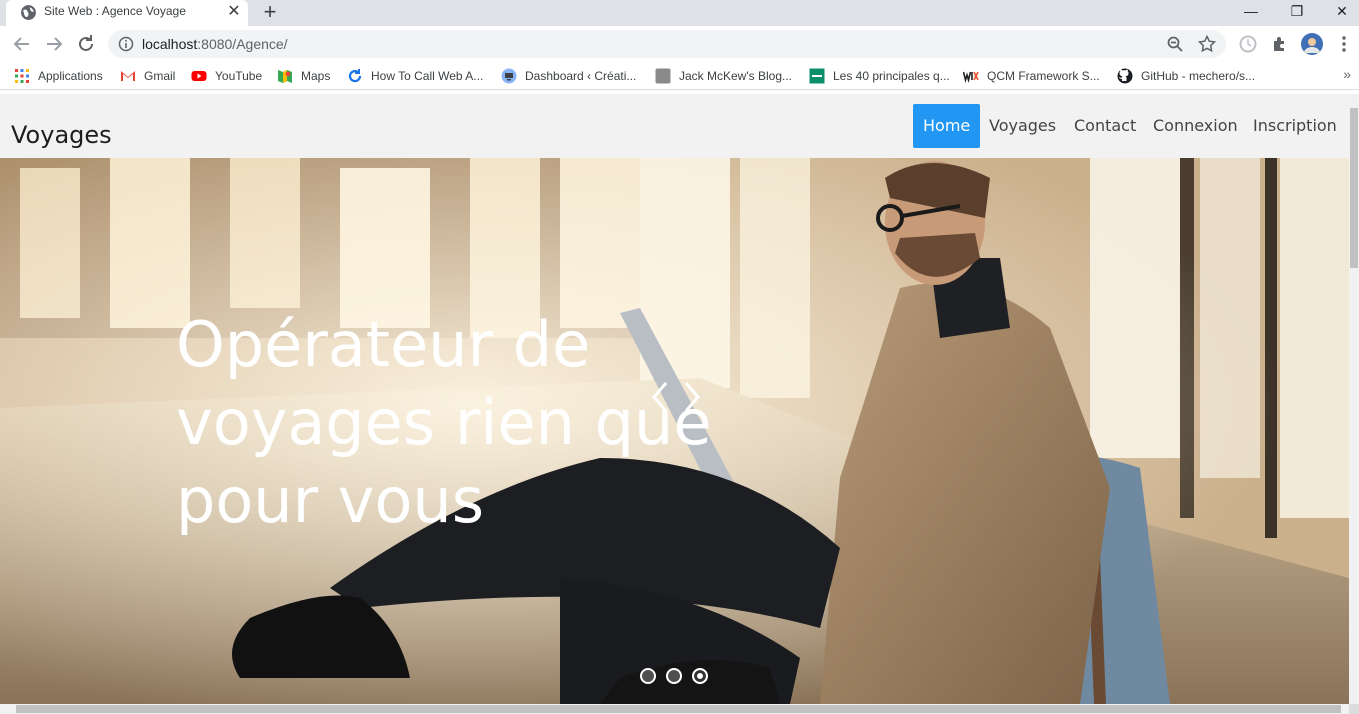 The image size is (1359, 714). Describe the element at coordinates (86, 44) in the screenshot. I see `reload-icon` at that location.